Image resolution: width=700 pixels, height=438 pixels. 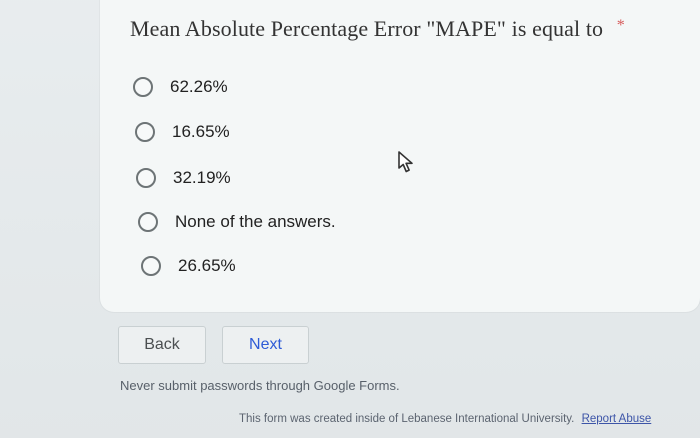 What do you see at coordinates (207, 265) in the screenshot?
I see `answer-option-label: 26.65%` at bounding box center [207, 265].